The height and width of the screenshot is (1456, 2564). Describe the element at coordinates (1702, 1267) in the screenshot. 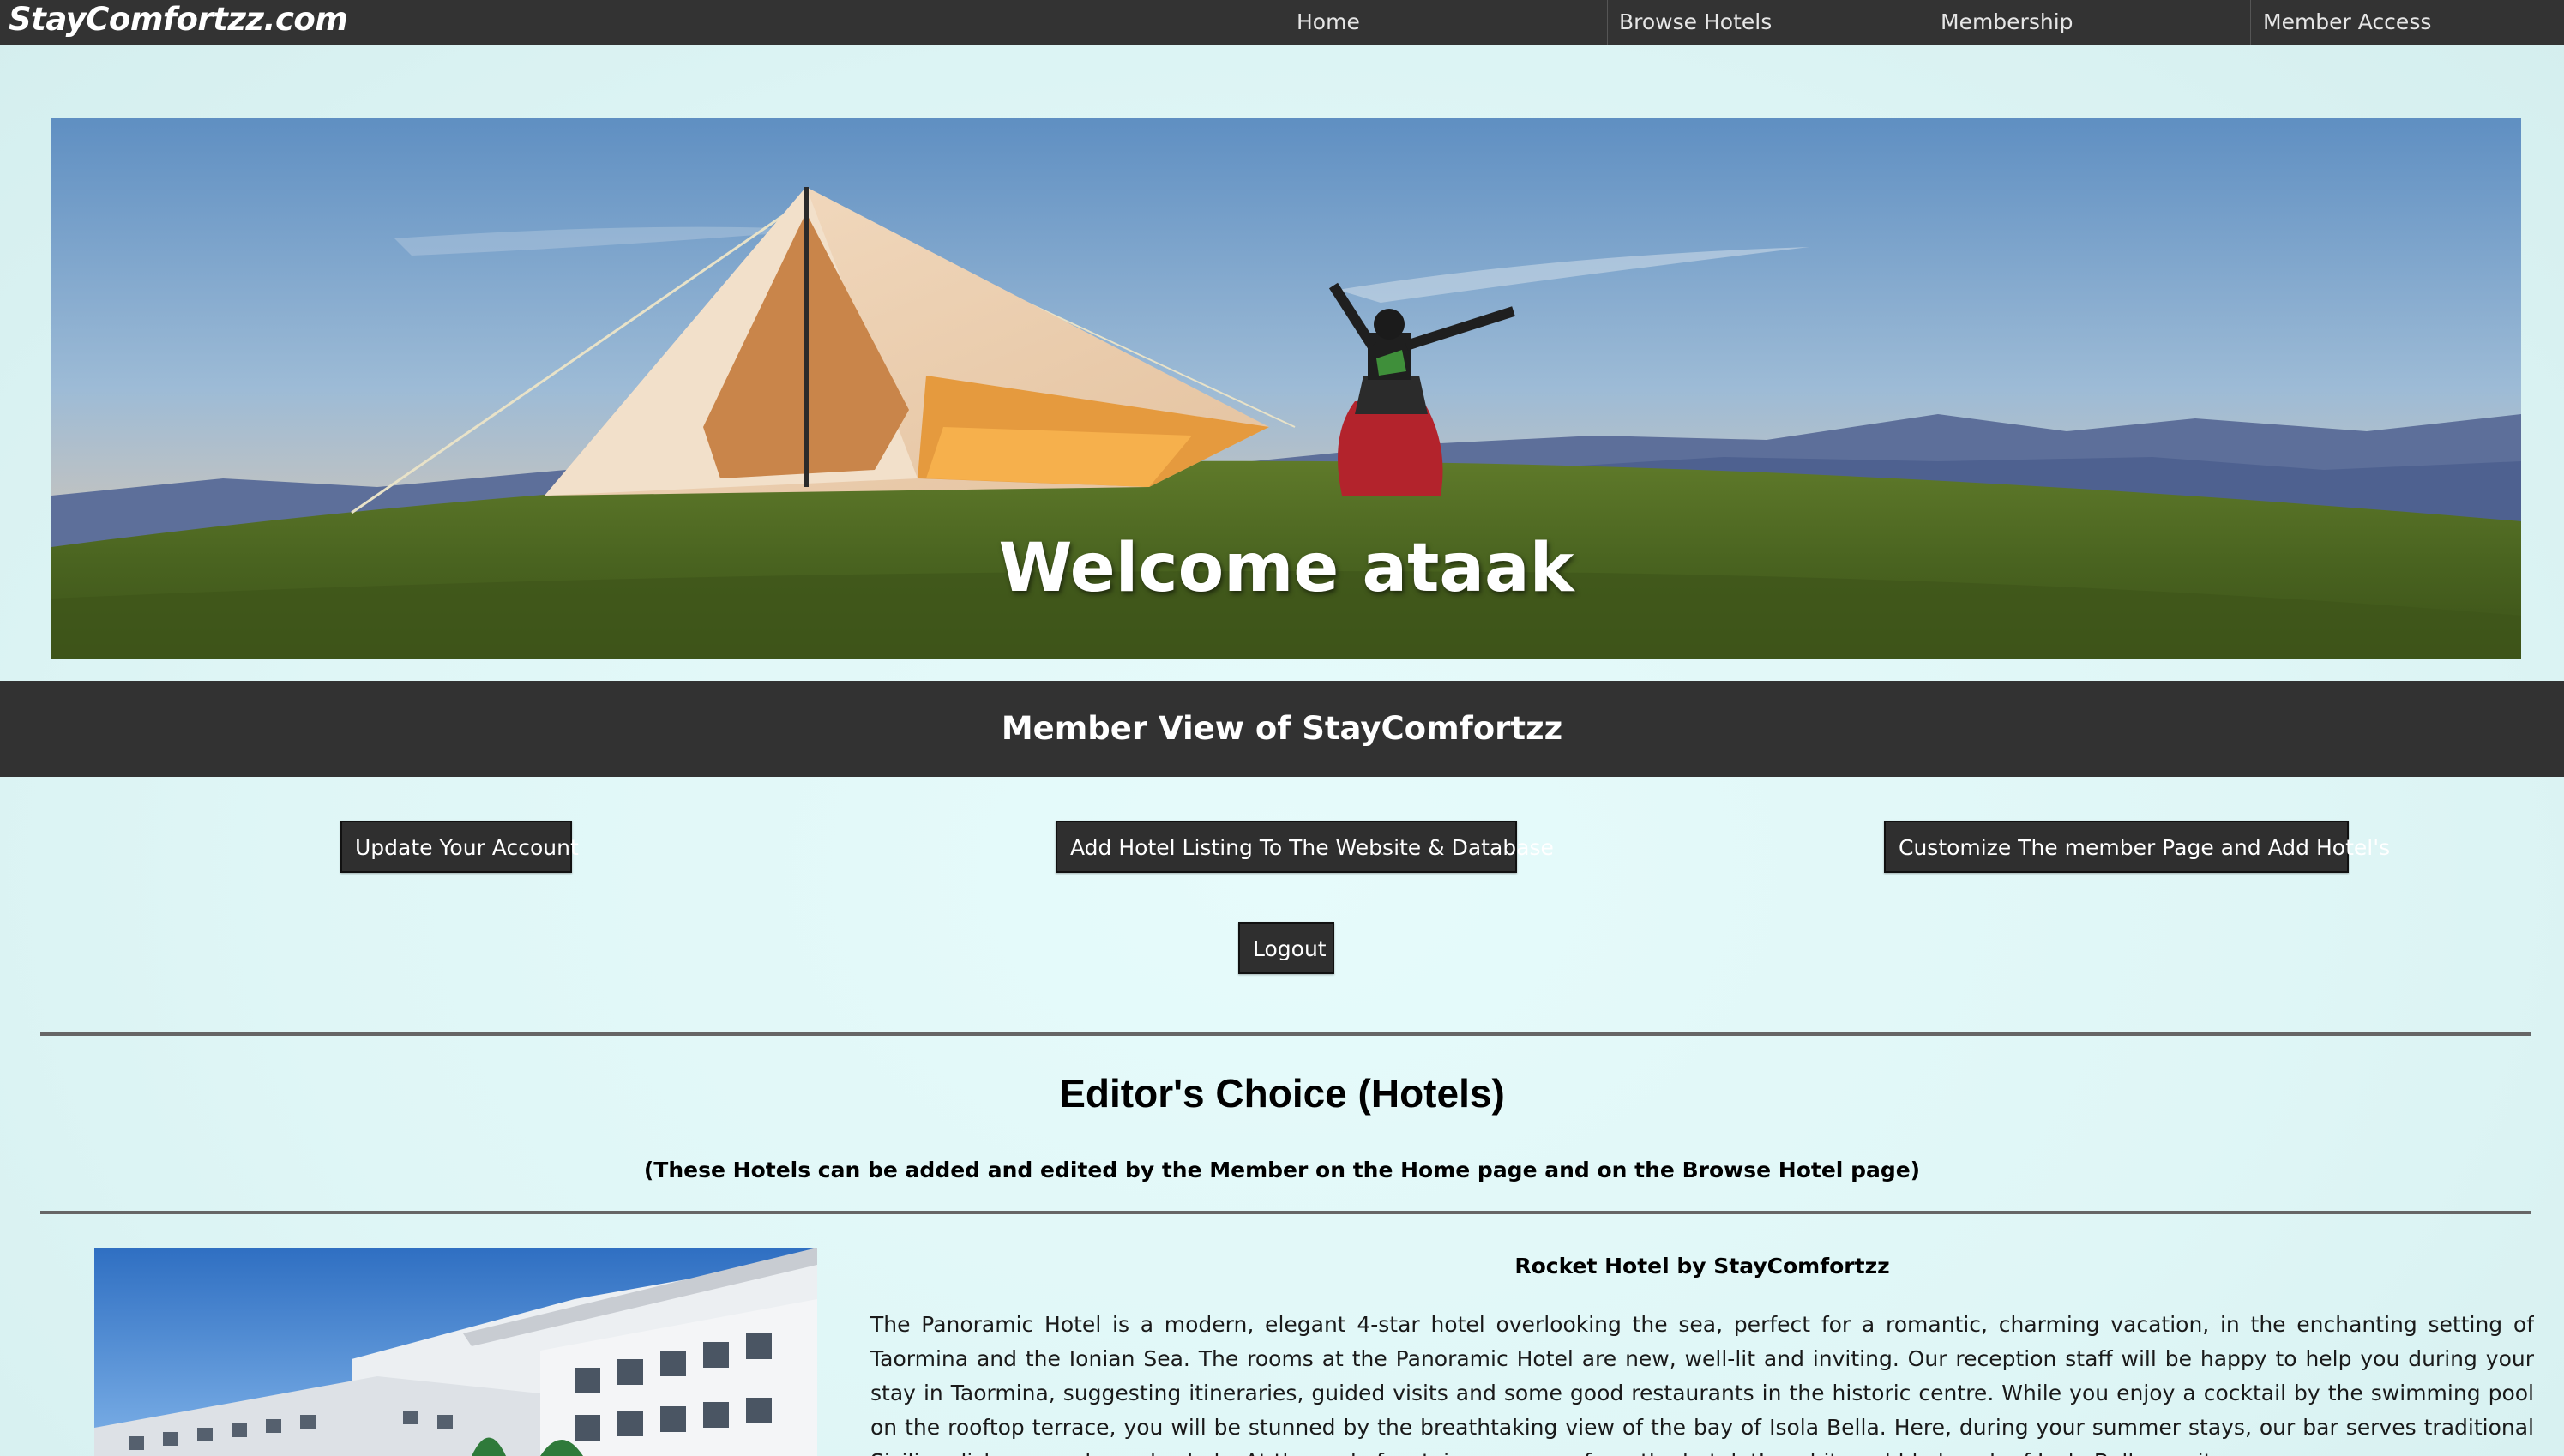

I see `hotel-name: Rocket Hotel by StayComfortzz` at that location.